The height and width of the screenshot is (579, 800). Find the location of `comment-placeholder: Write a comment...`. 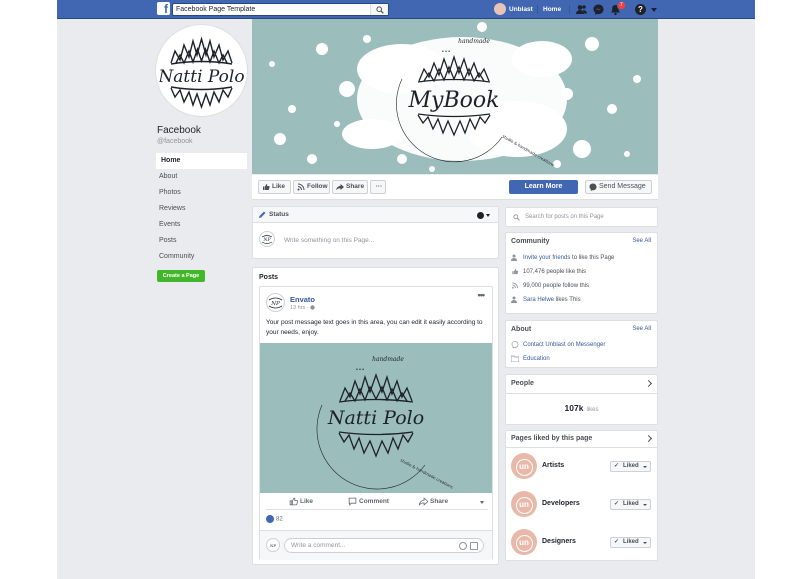

comment-placeholder: Write a comment... is located at coordinates (318, 545).